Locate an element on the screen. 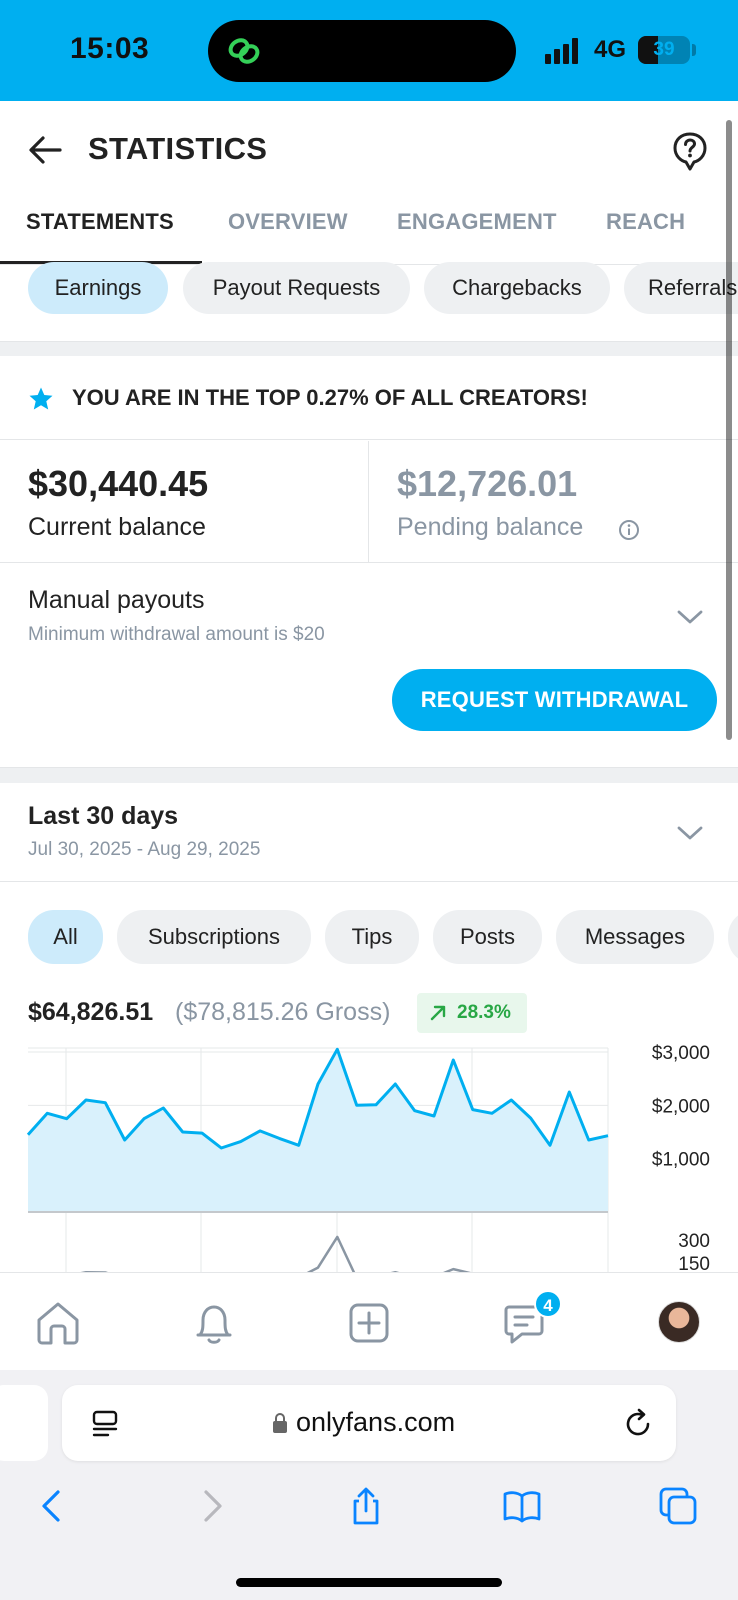 The image size is (738, 1600). chart-y-tick-label: $2,000 is located at coordinates (681, 1106).